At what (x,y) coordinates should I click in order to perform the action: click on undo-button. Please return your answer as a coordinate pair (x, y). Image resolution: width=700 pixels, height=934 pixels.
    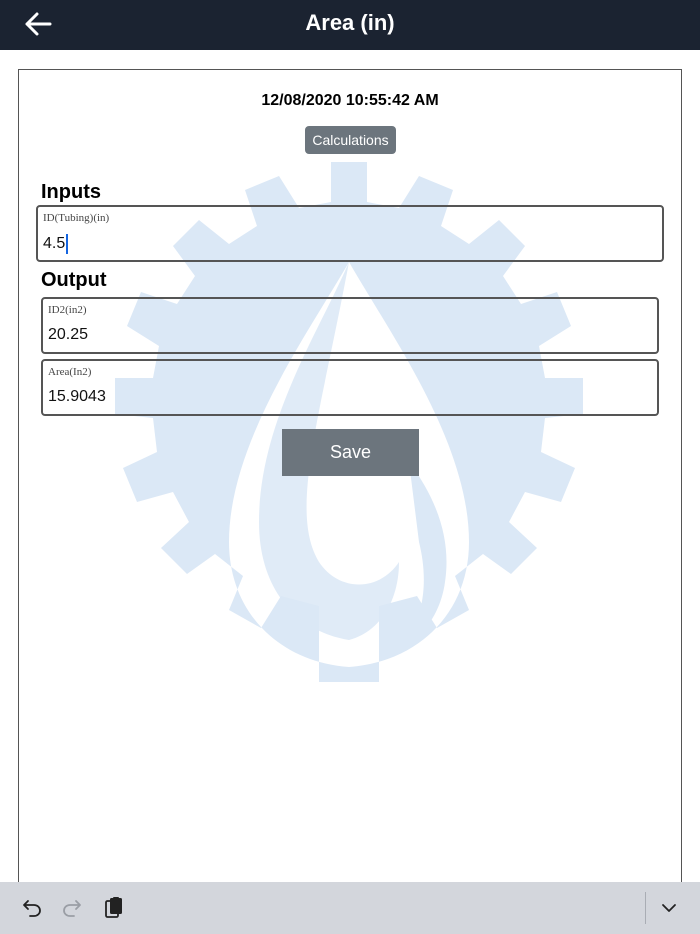
    Looking at the image, I should click on (32, 908).